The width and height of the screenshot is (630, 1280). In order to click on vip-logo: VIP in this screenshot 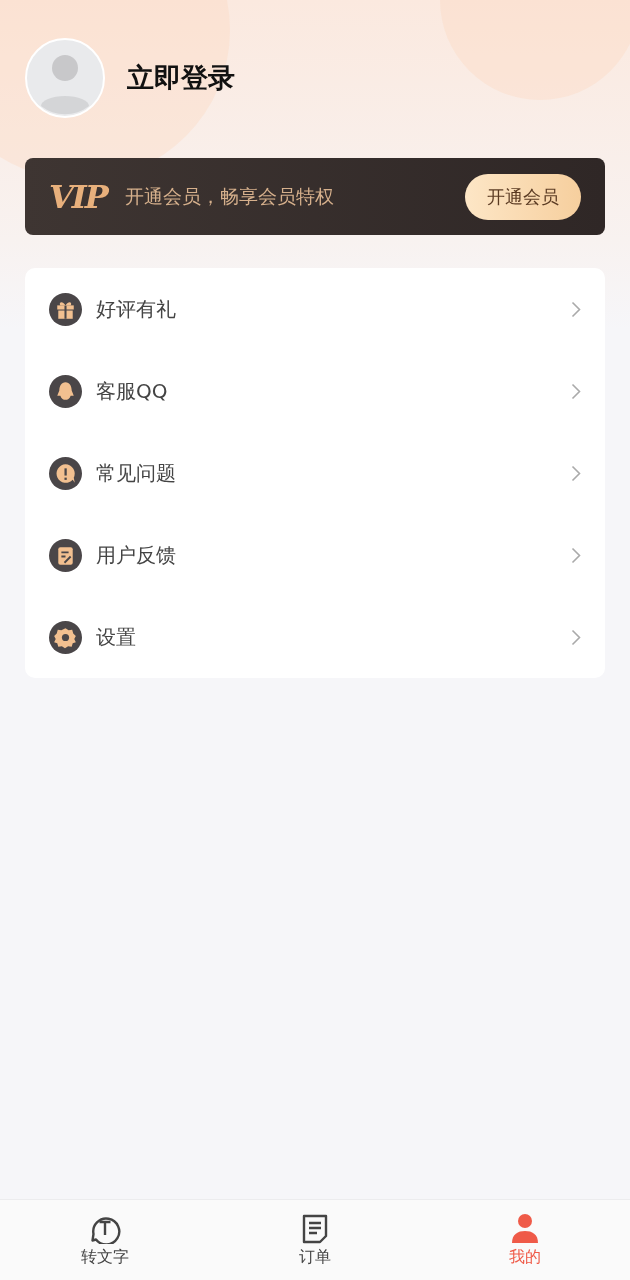, I will do `click(78, 196)`.